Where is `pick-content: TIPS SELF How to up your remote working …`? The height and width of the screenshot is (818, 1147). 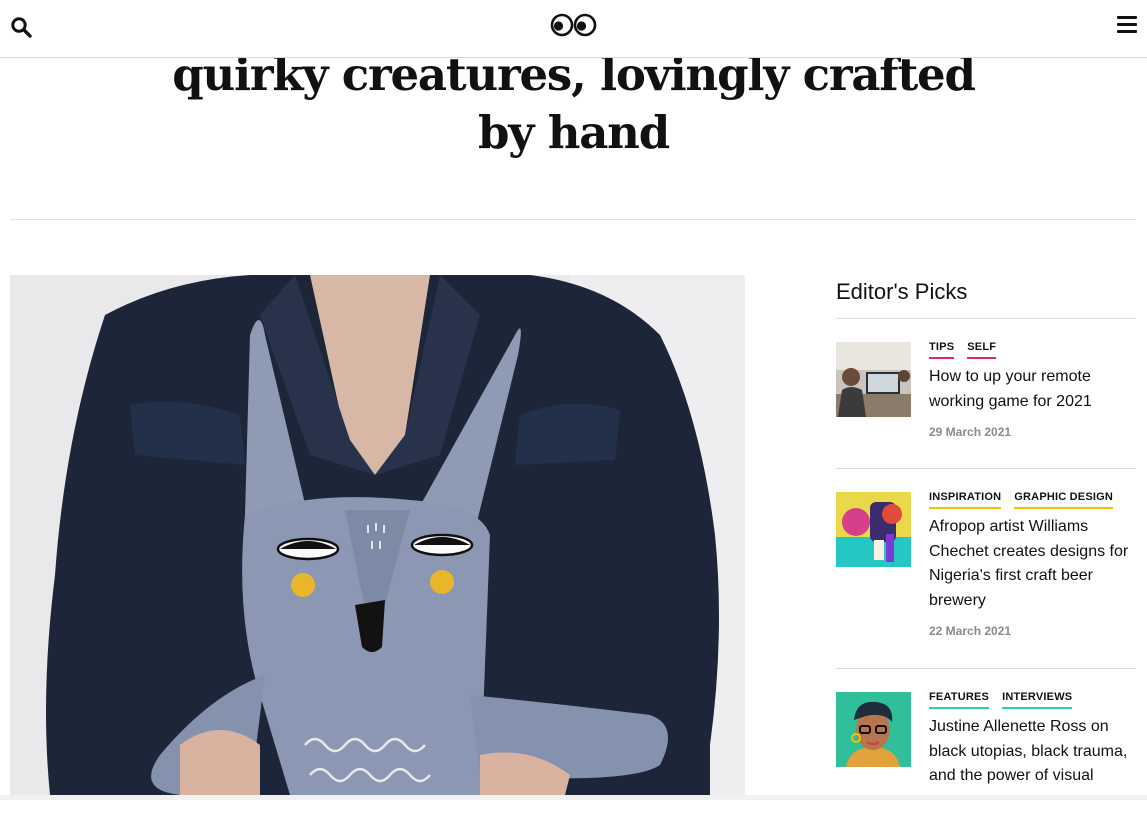 pick-content: TIPS SELF How to up your remote working … is located at coordinates (1032, 390).